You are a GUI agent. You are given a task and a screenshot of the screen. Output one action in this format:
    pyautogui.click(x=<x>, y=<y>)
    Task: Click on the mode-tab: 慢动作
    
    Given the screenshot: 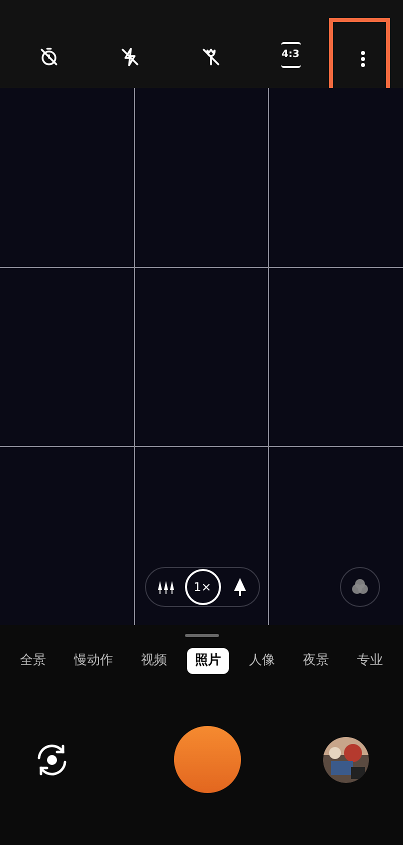 What is the action you would take?
    pyautogui.click(x=93, y=661)
    